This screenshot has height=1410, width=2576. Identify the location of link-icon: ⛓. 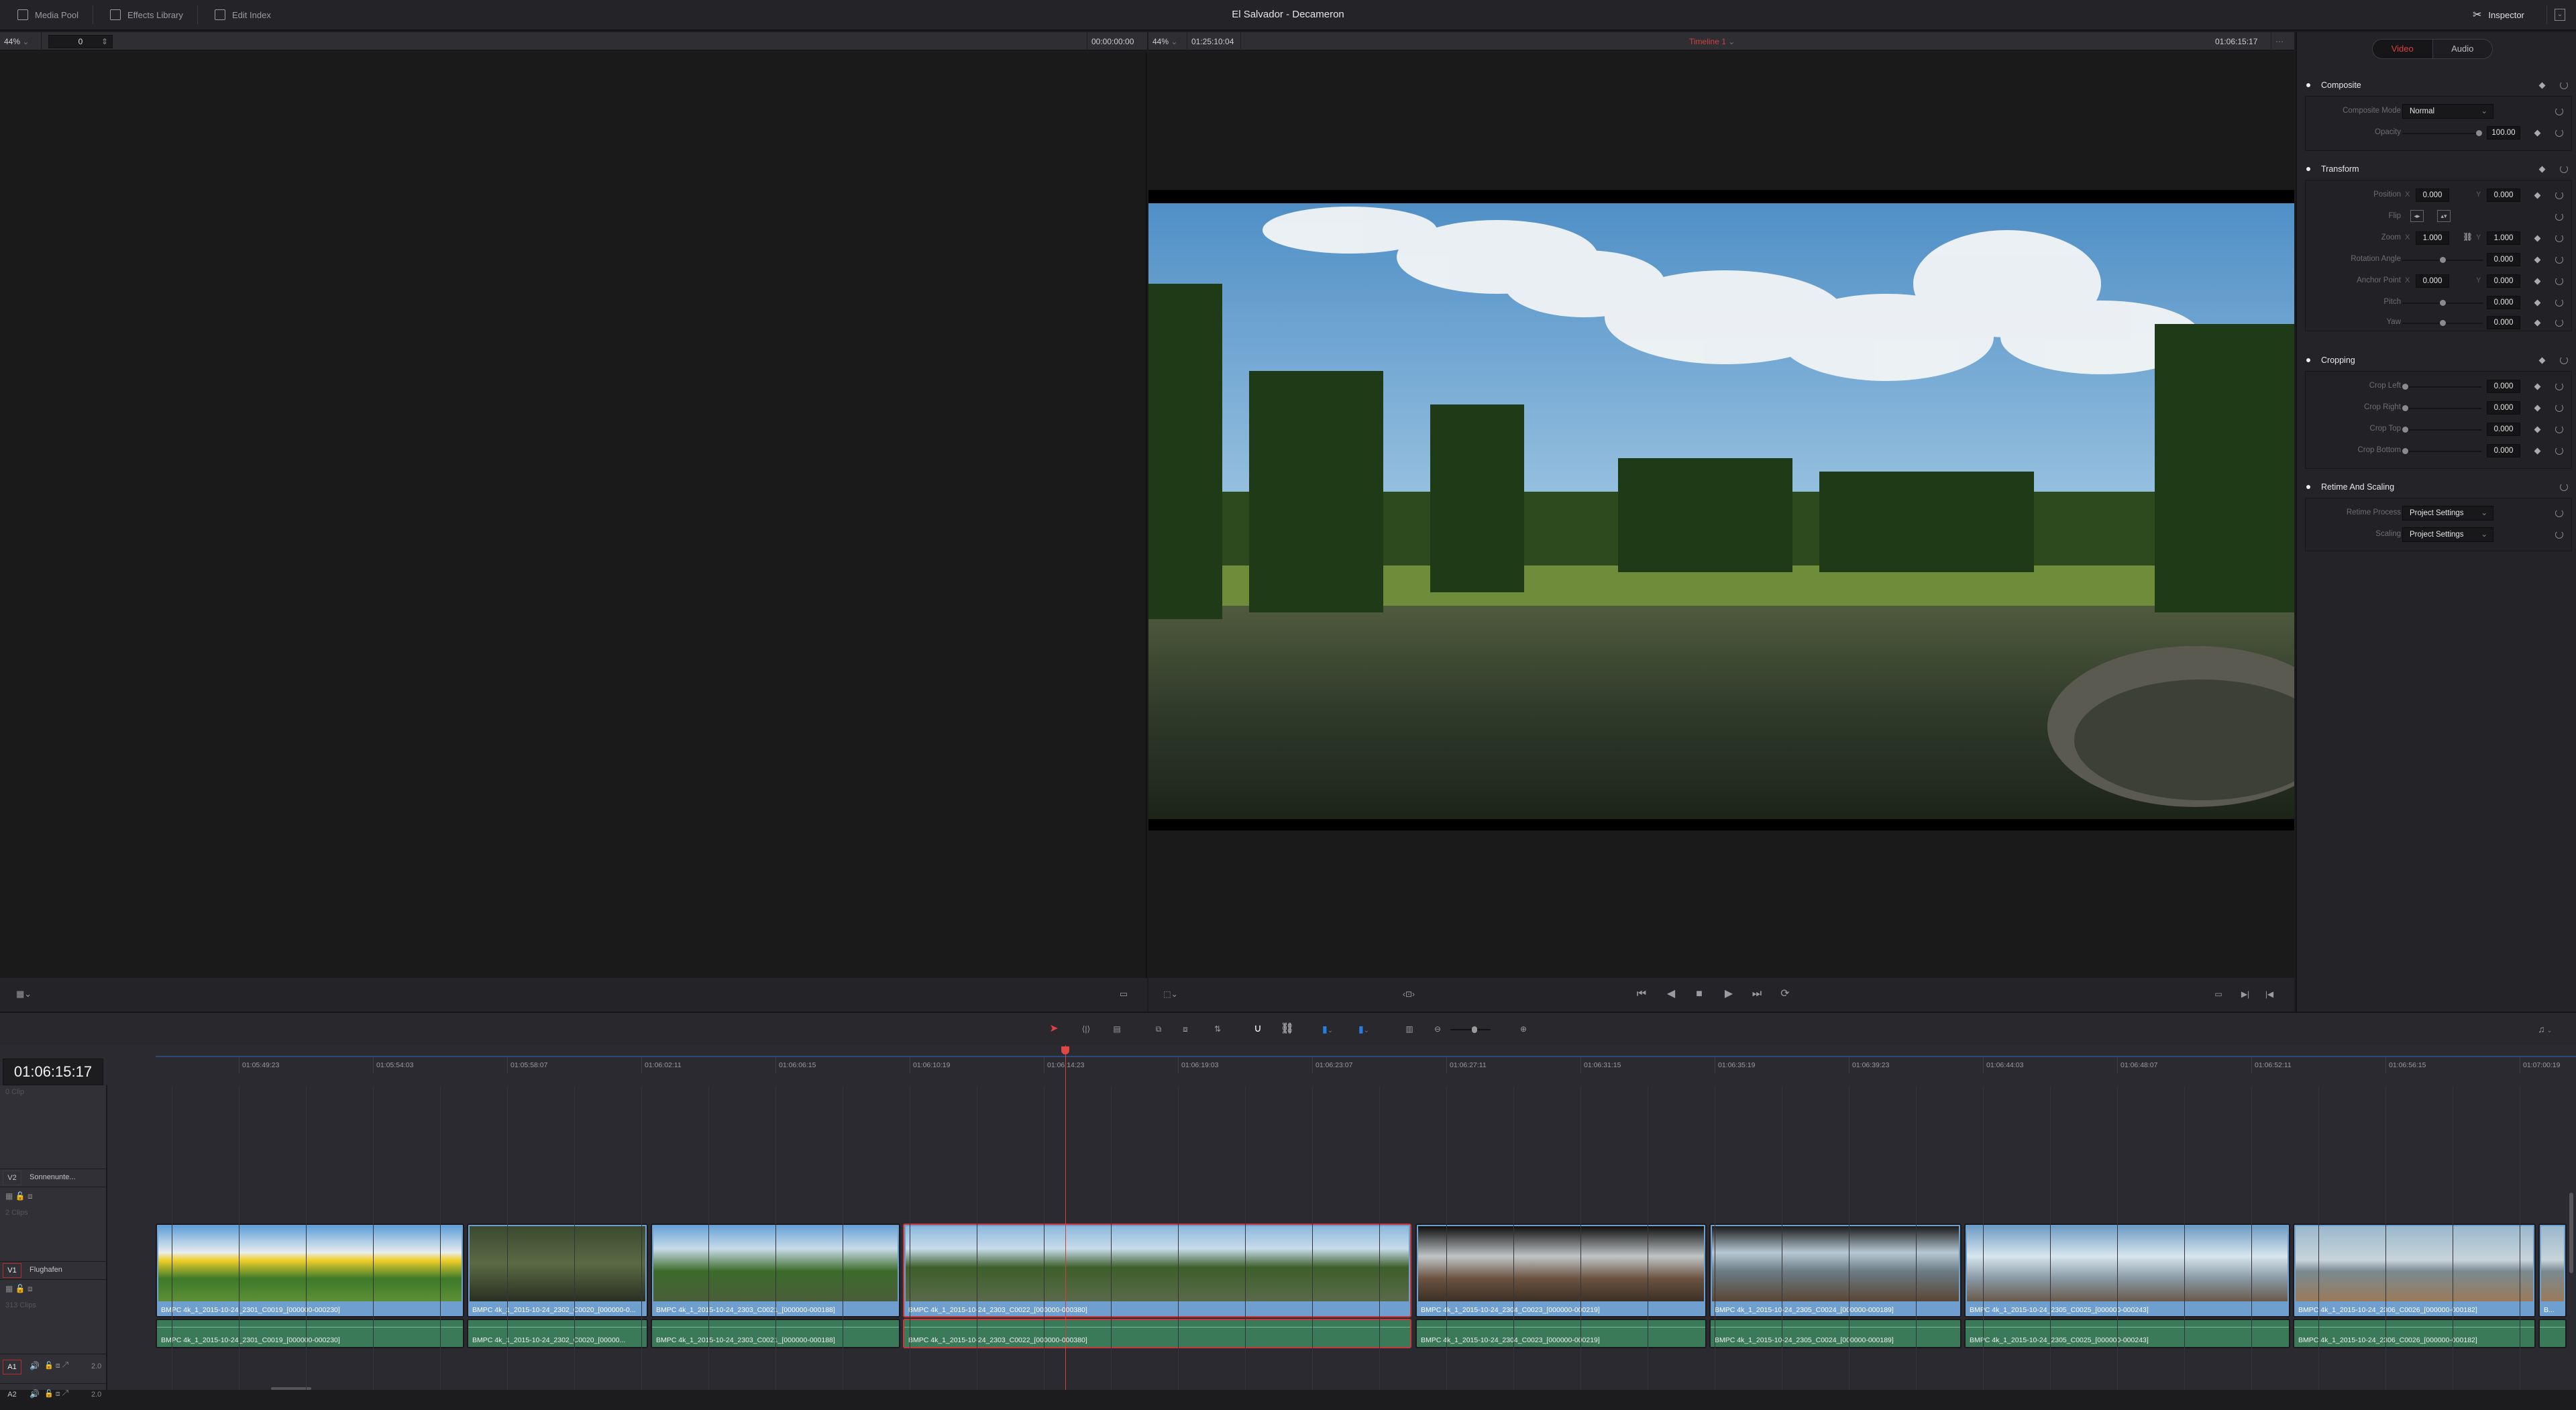
(2468, 237).